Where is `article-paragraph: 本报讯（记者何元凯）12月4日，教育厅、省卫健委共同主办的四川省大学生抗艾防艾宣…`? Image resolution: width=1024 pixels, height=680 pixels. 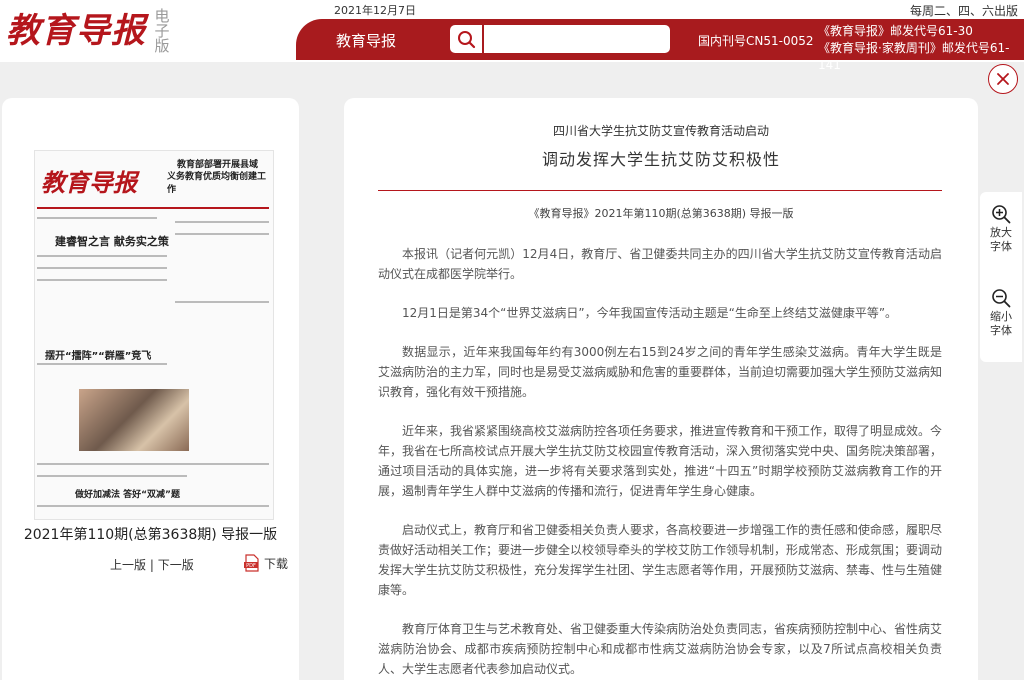 article-paragraph: 本报讯（记者何元凯）12月4日，教育厅、省卫健委共同主办的四川省大学生抗艾防艾宣… is located at coordinates (660, 264).